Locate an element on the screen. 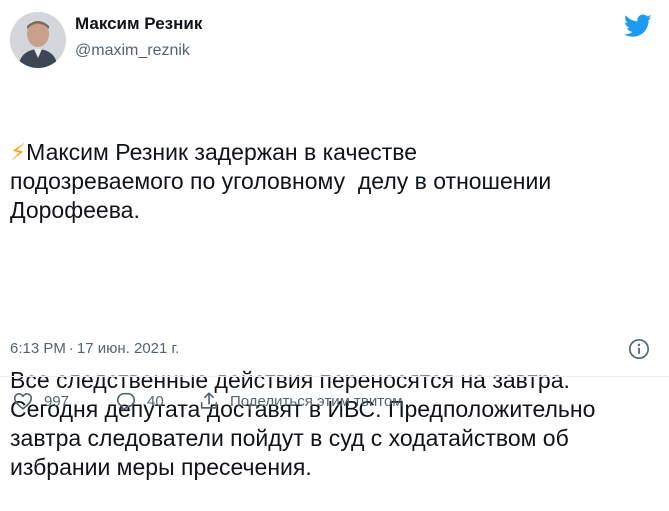 Image resolution: width=669 pixels, height=511 pixels. author-name: Максим Резник is located at coordinates (138, 24).